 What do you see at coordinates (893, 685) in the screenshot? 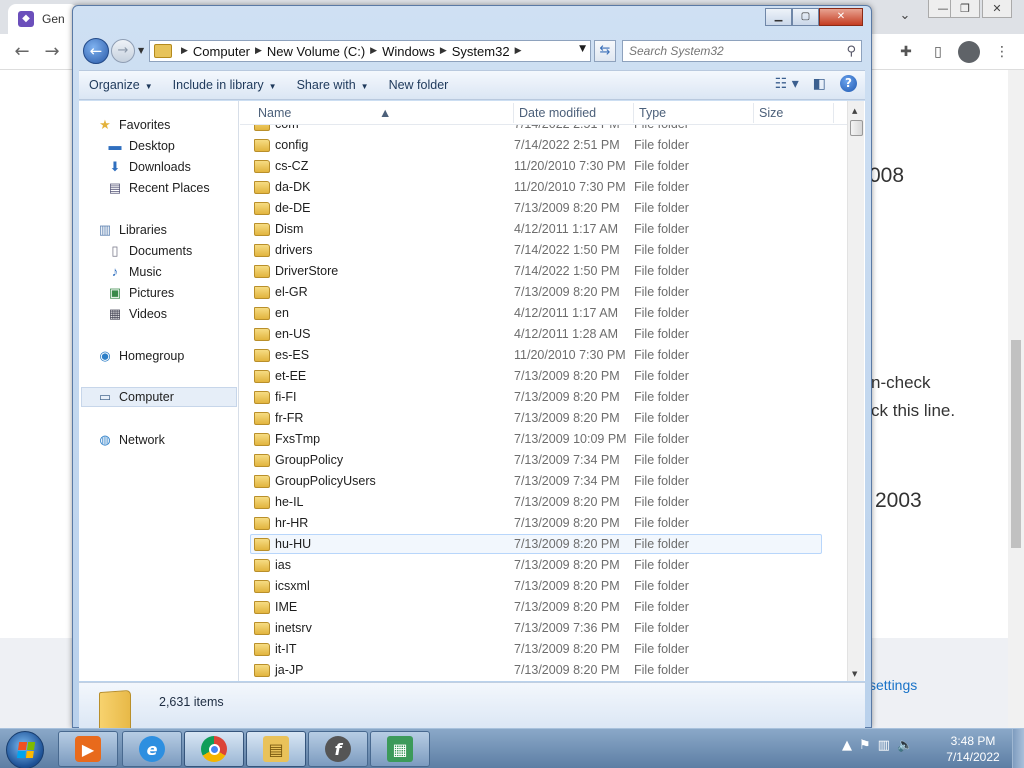
I see `settings-link: settings` at bounding box center [893, 685].